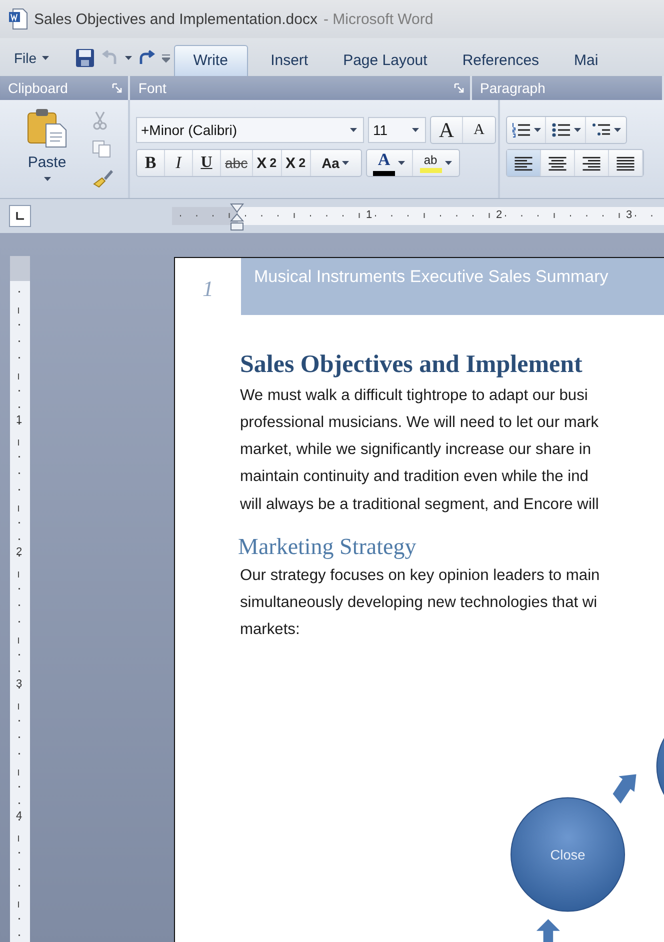 This screenshot has height=942, width=664. Describe the element at coordinates (31, 58) in the screenshot. I see `file-menu: File` at that location.